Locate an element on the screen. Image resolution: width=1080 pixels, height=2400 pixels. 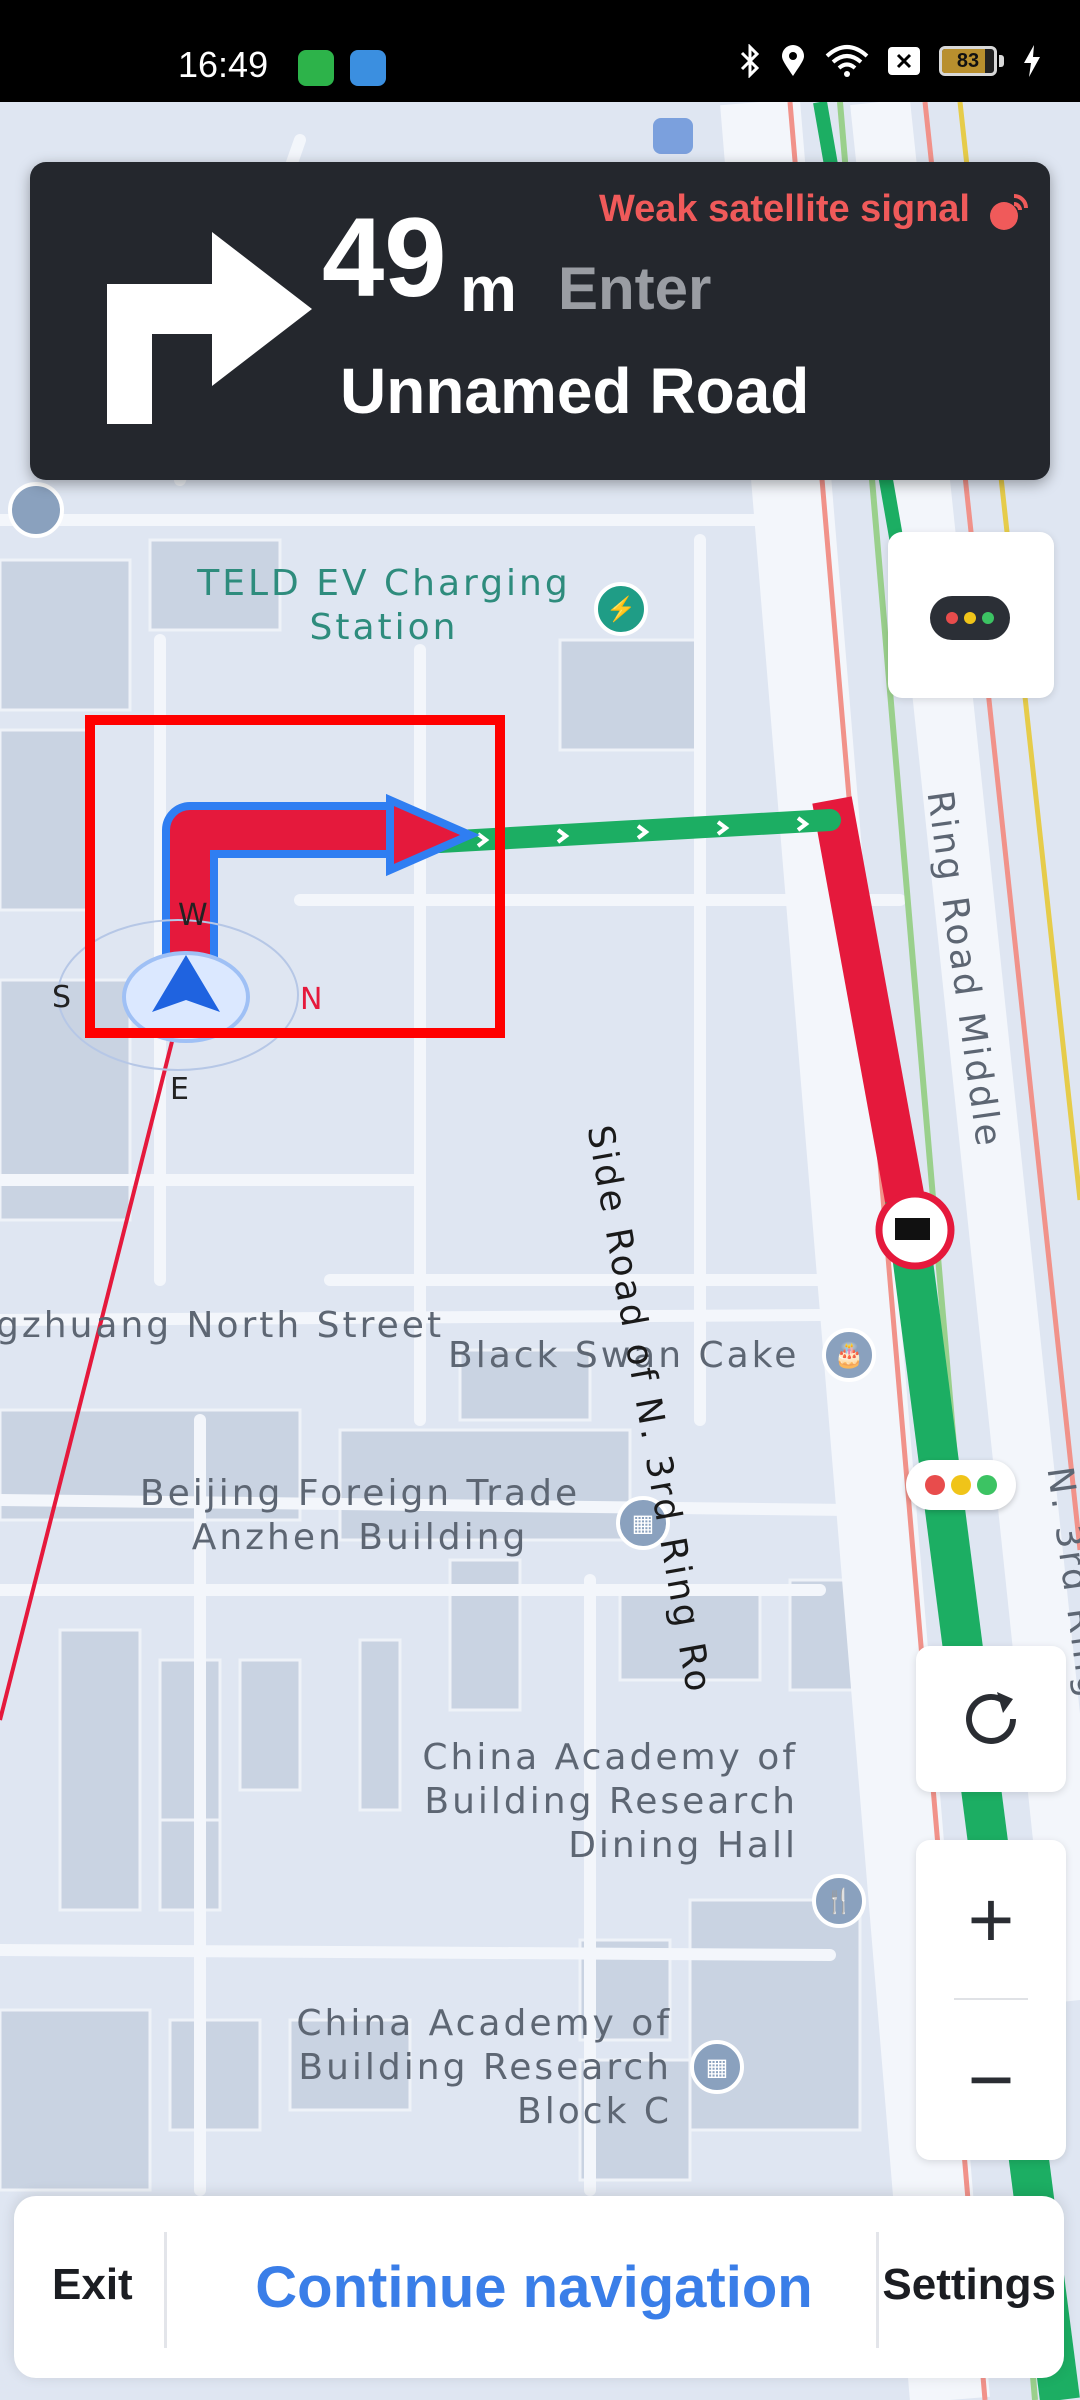
traffic-toggle-button is located at coordinates (971, 615).